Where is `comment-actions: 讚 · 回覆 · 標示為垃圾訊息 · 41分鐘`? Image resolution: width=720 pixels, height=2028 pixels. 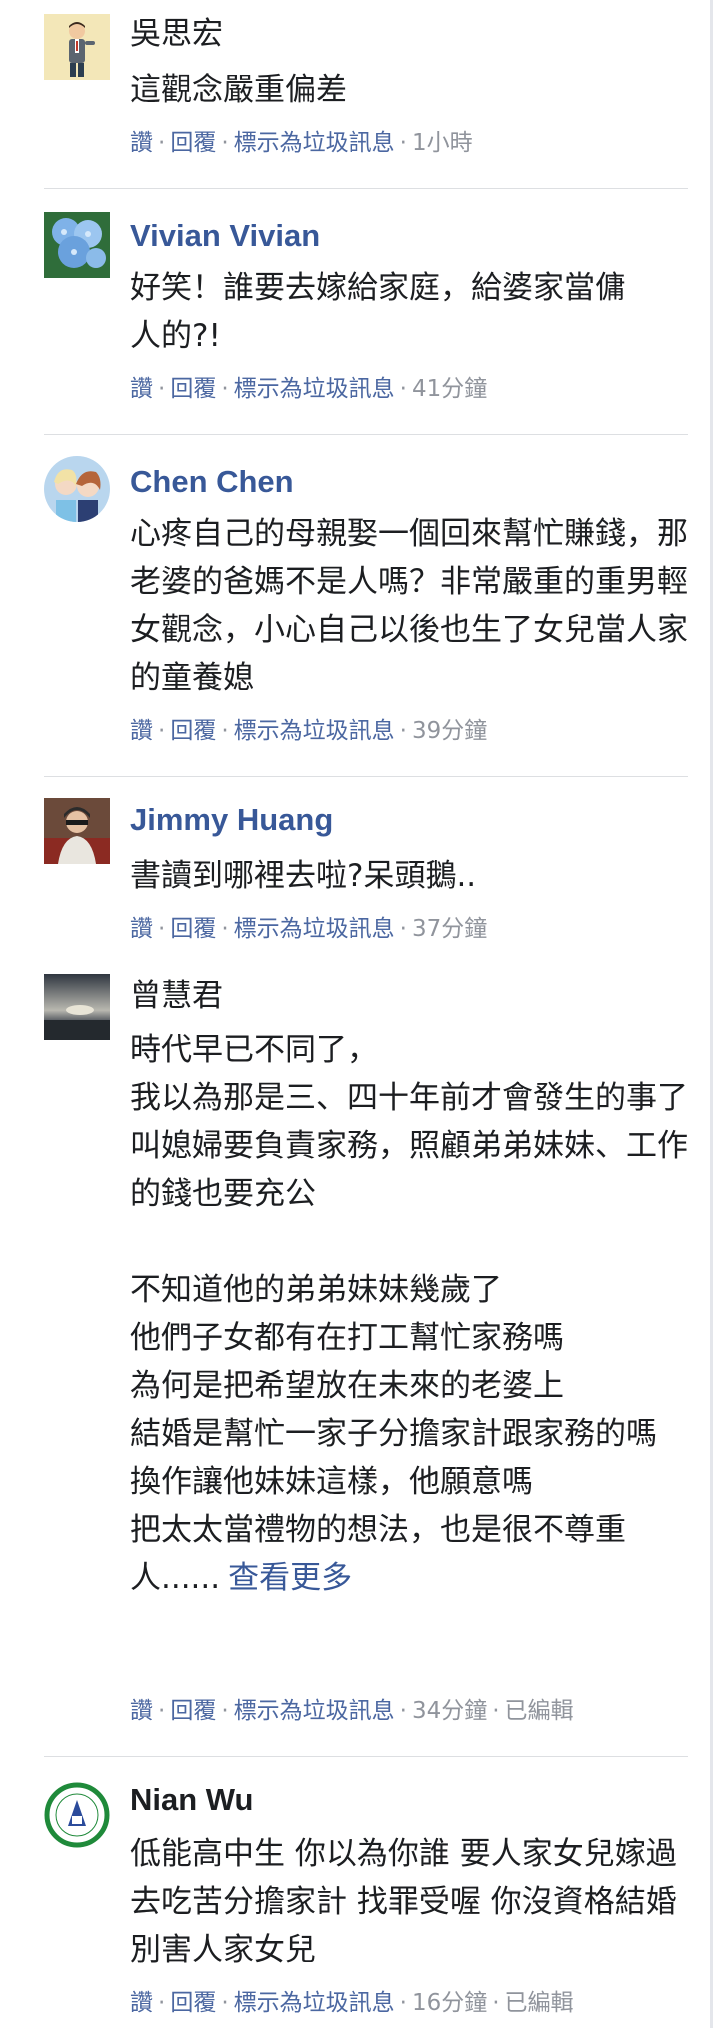
comment-actions: 讚 · 回覆 · 標示為垃圾訊息 · 41分鐘 is located at coordinates (308, 389).